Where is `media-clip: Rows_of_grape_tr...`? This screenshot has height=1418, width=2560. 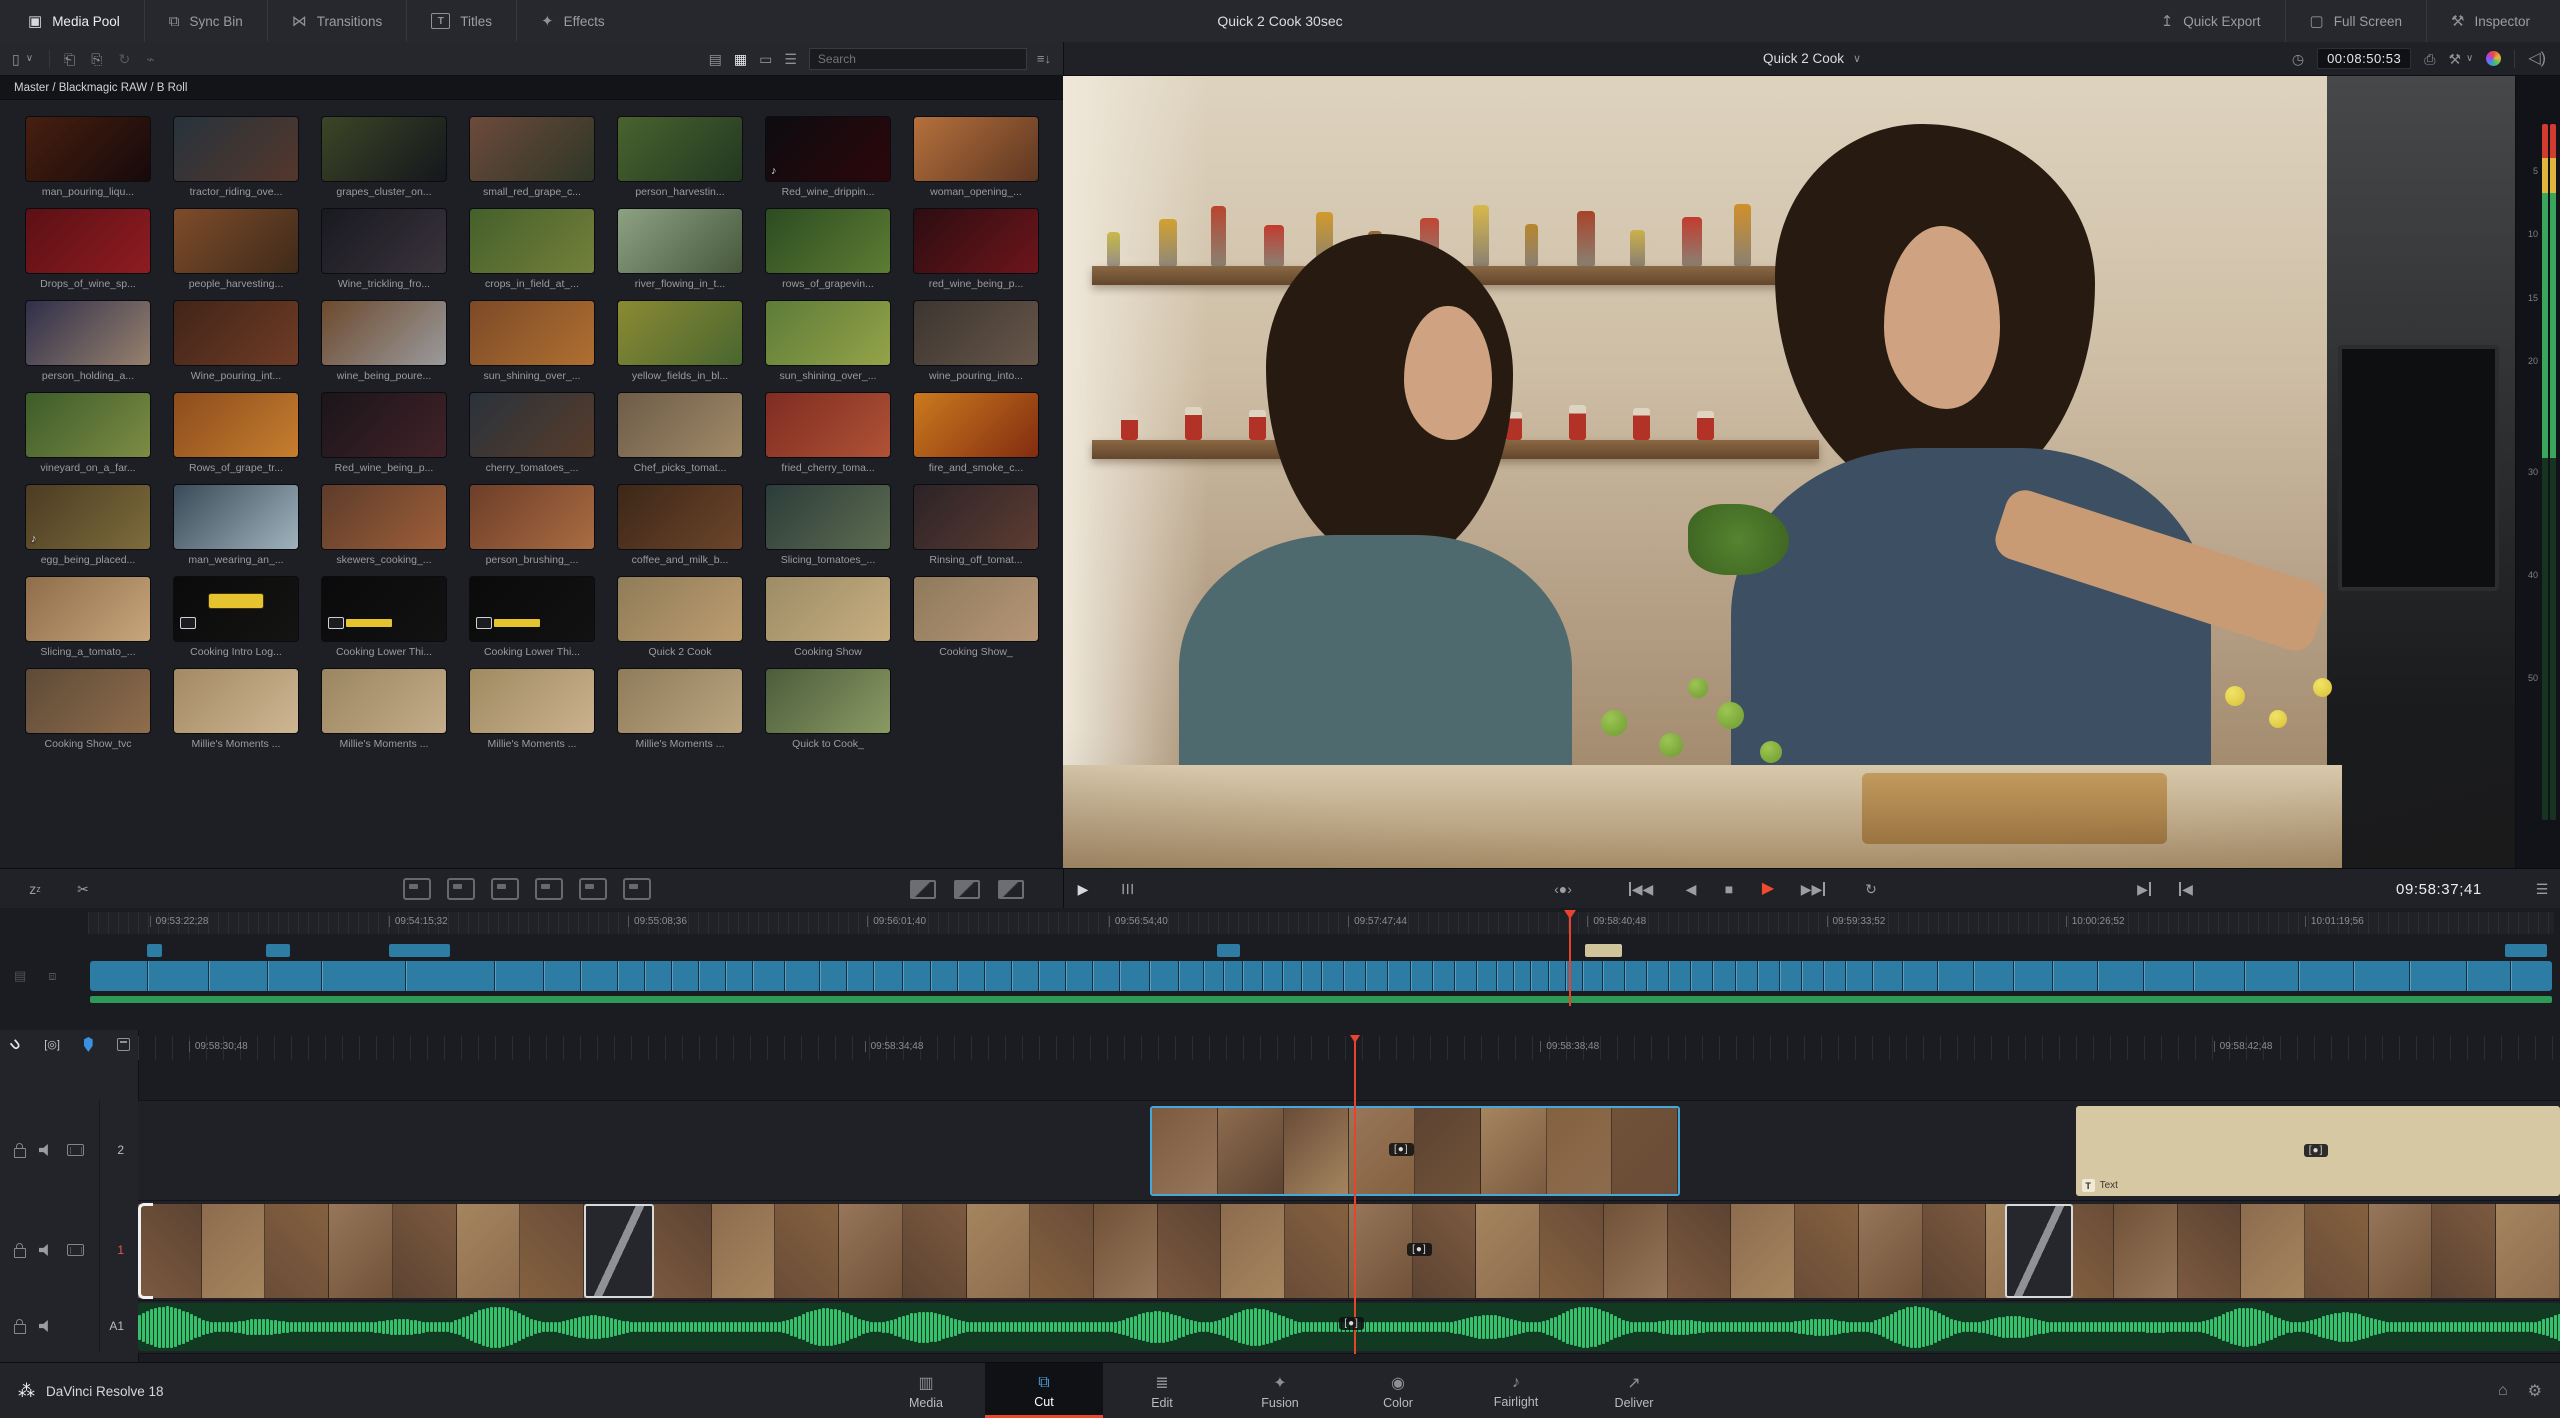 media-clip: Rows_of_grape_tr... is located at coordinates (236, 438).